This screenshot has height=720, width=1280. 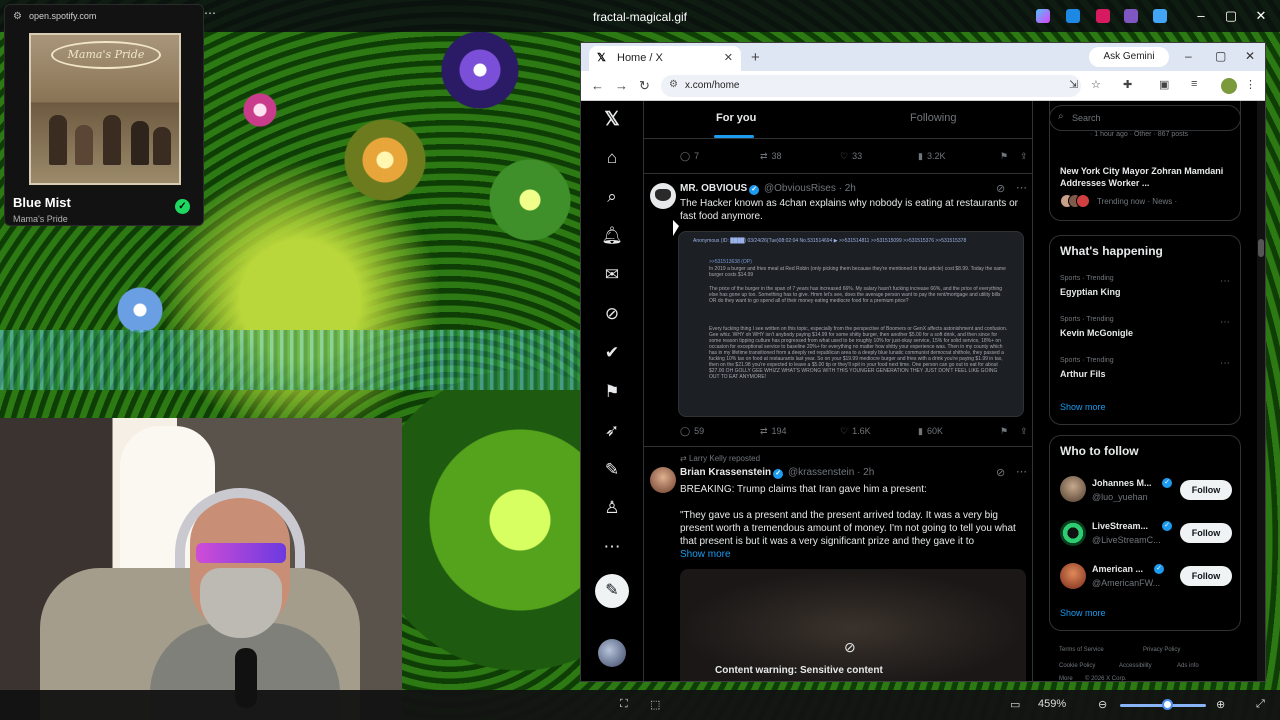 What do you see at coordinates (42, 202) in the screenshot?
I see `track-title: Blue Mist` at bounding box center [42, 202].